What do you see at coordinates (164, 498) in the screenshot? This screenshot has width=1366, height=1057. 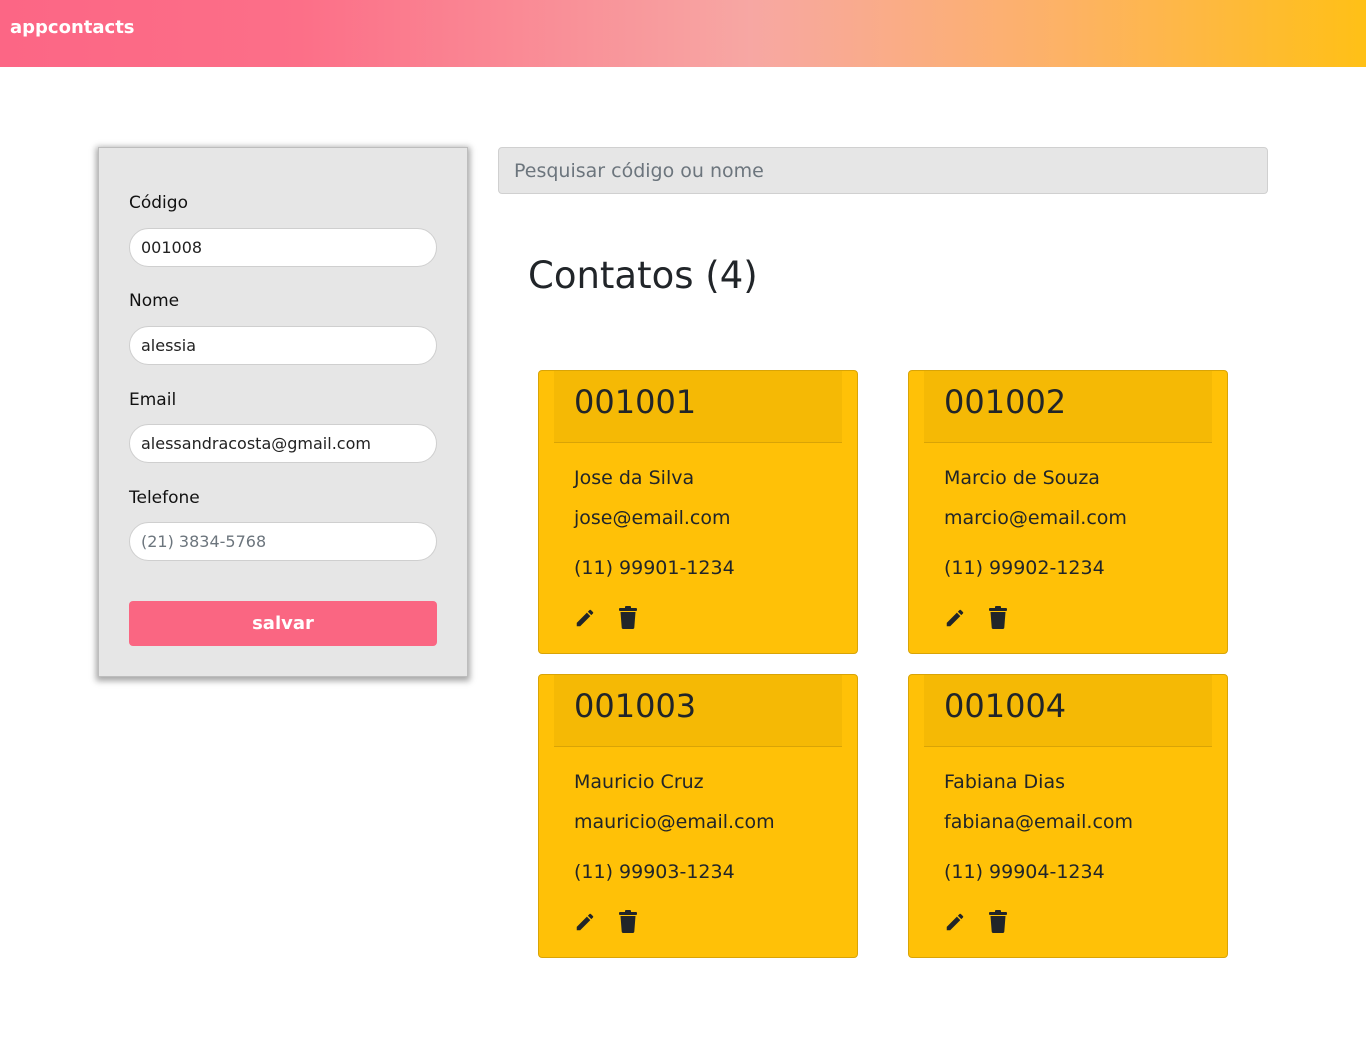 I see `telefone-label: Telefone` at bounding box center [164, 498].